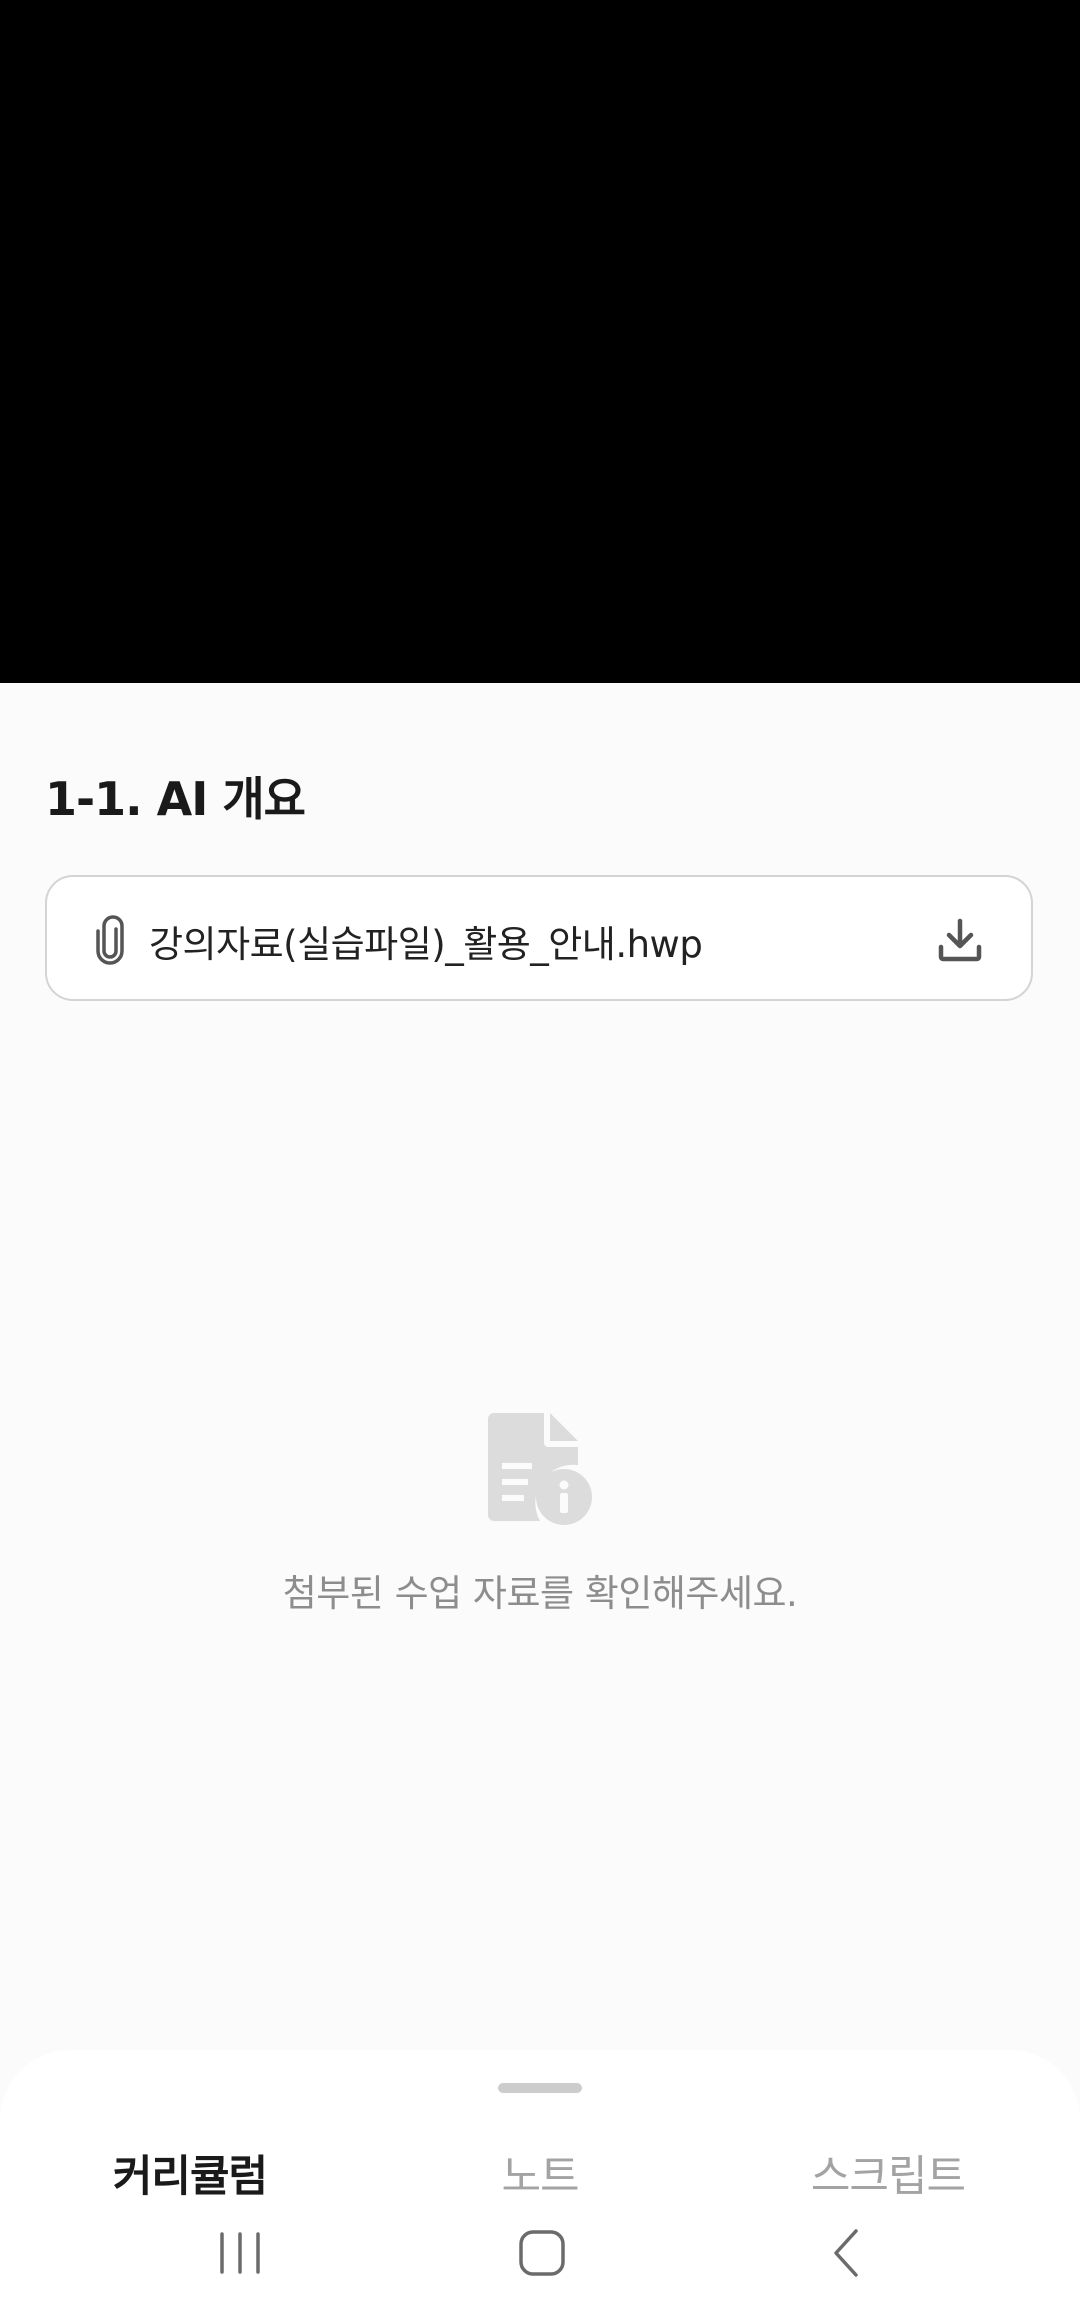 The height and width of the screenshot is (2316, 1080). I want to click on recents-icon, so click(240, 2253).